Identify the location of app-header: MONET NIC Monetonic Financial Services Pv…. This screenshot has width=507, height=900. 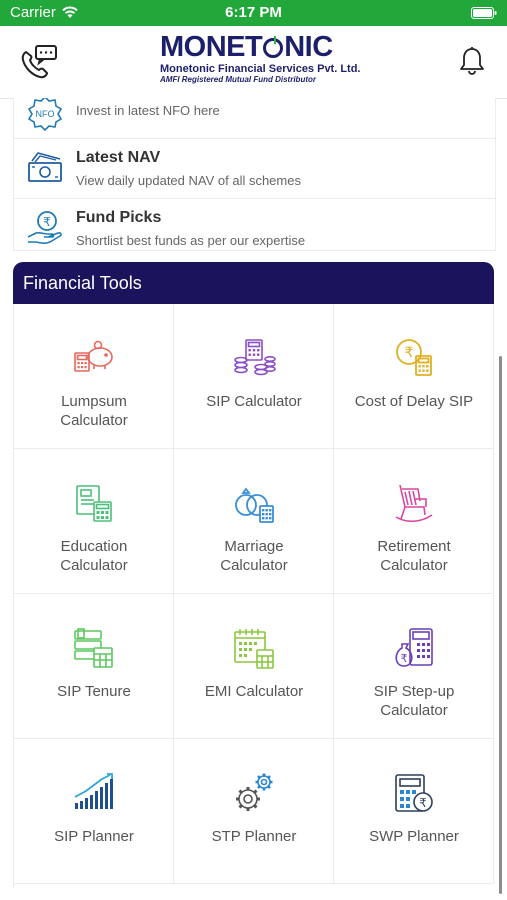
(253, 62).